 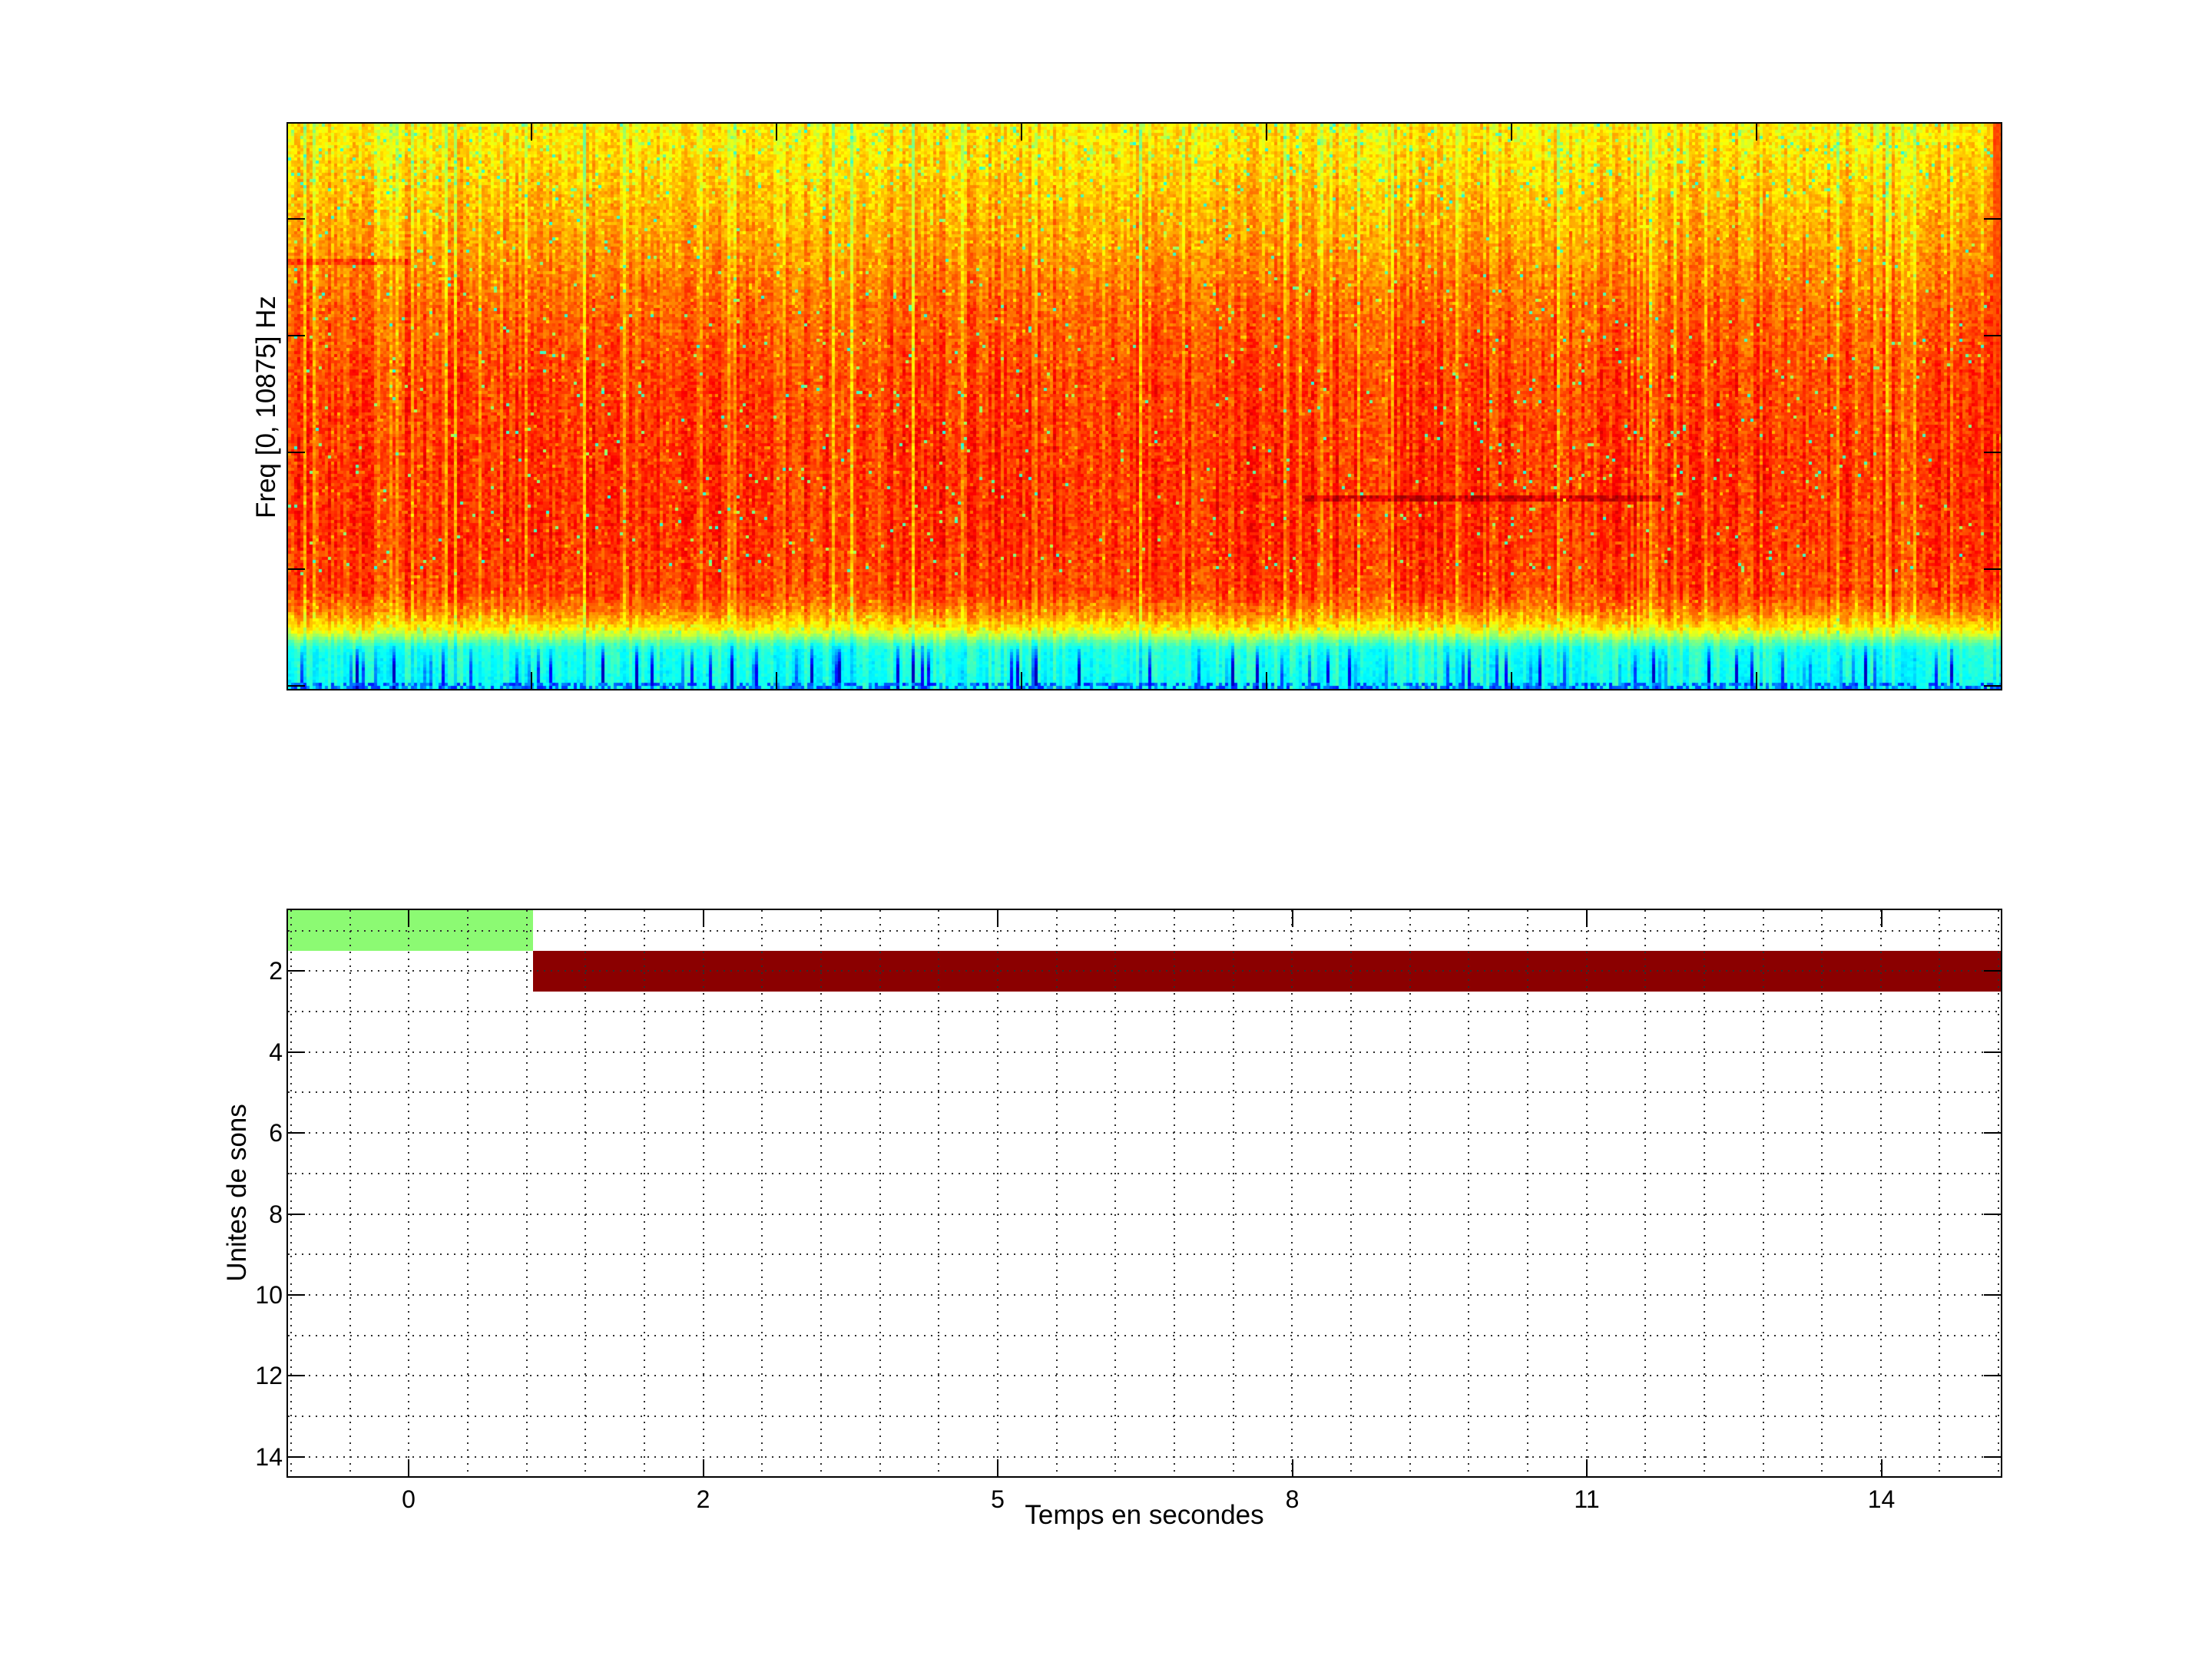 I want to click on y-tick-label-5: 12, so click(x=269, y=1376).